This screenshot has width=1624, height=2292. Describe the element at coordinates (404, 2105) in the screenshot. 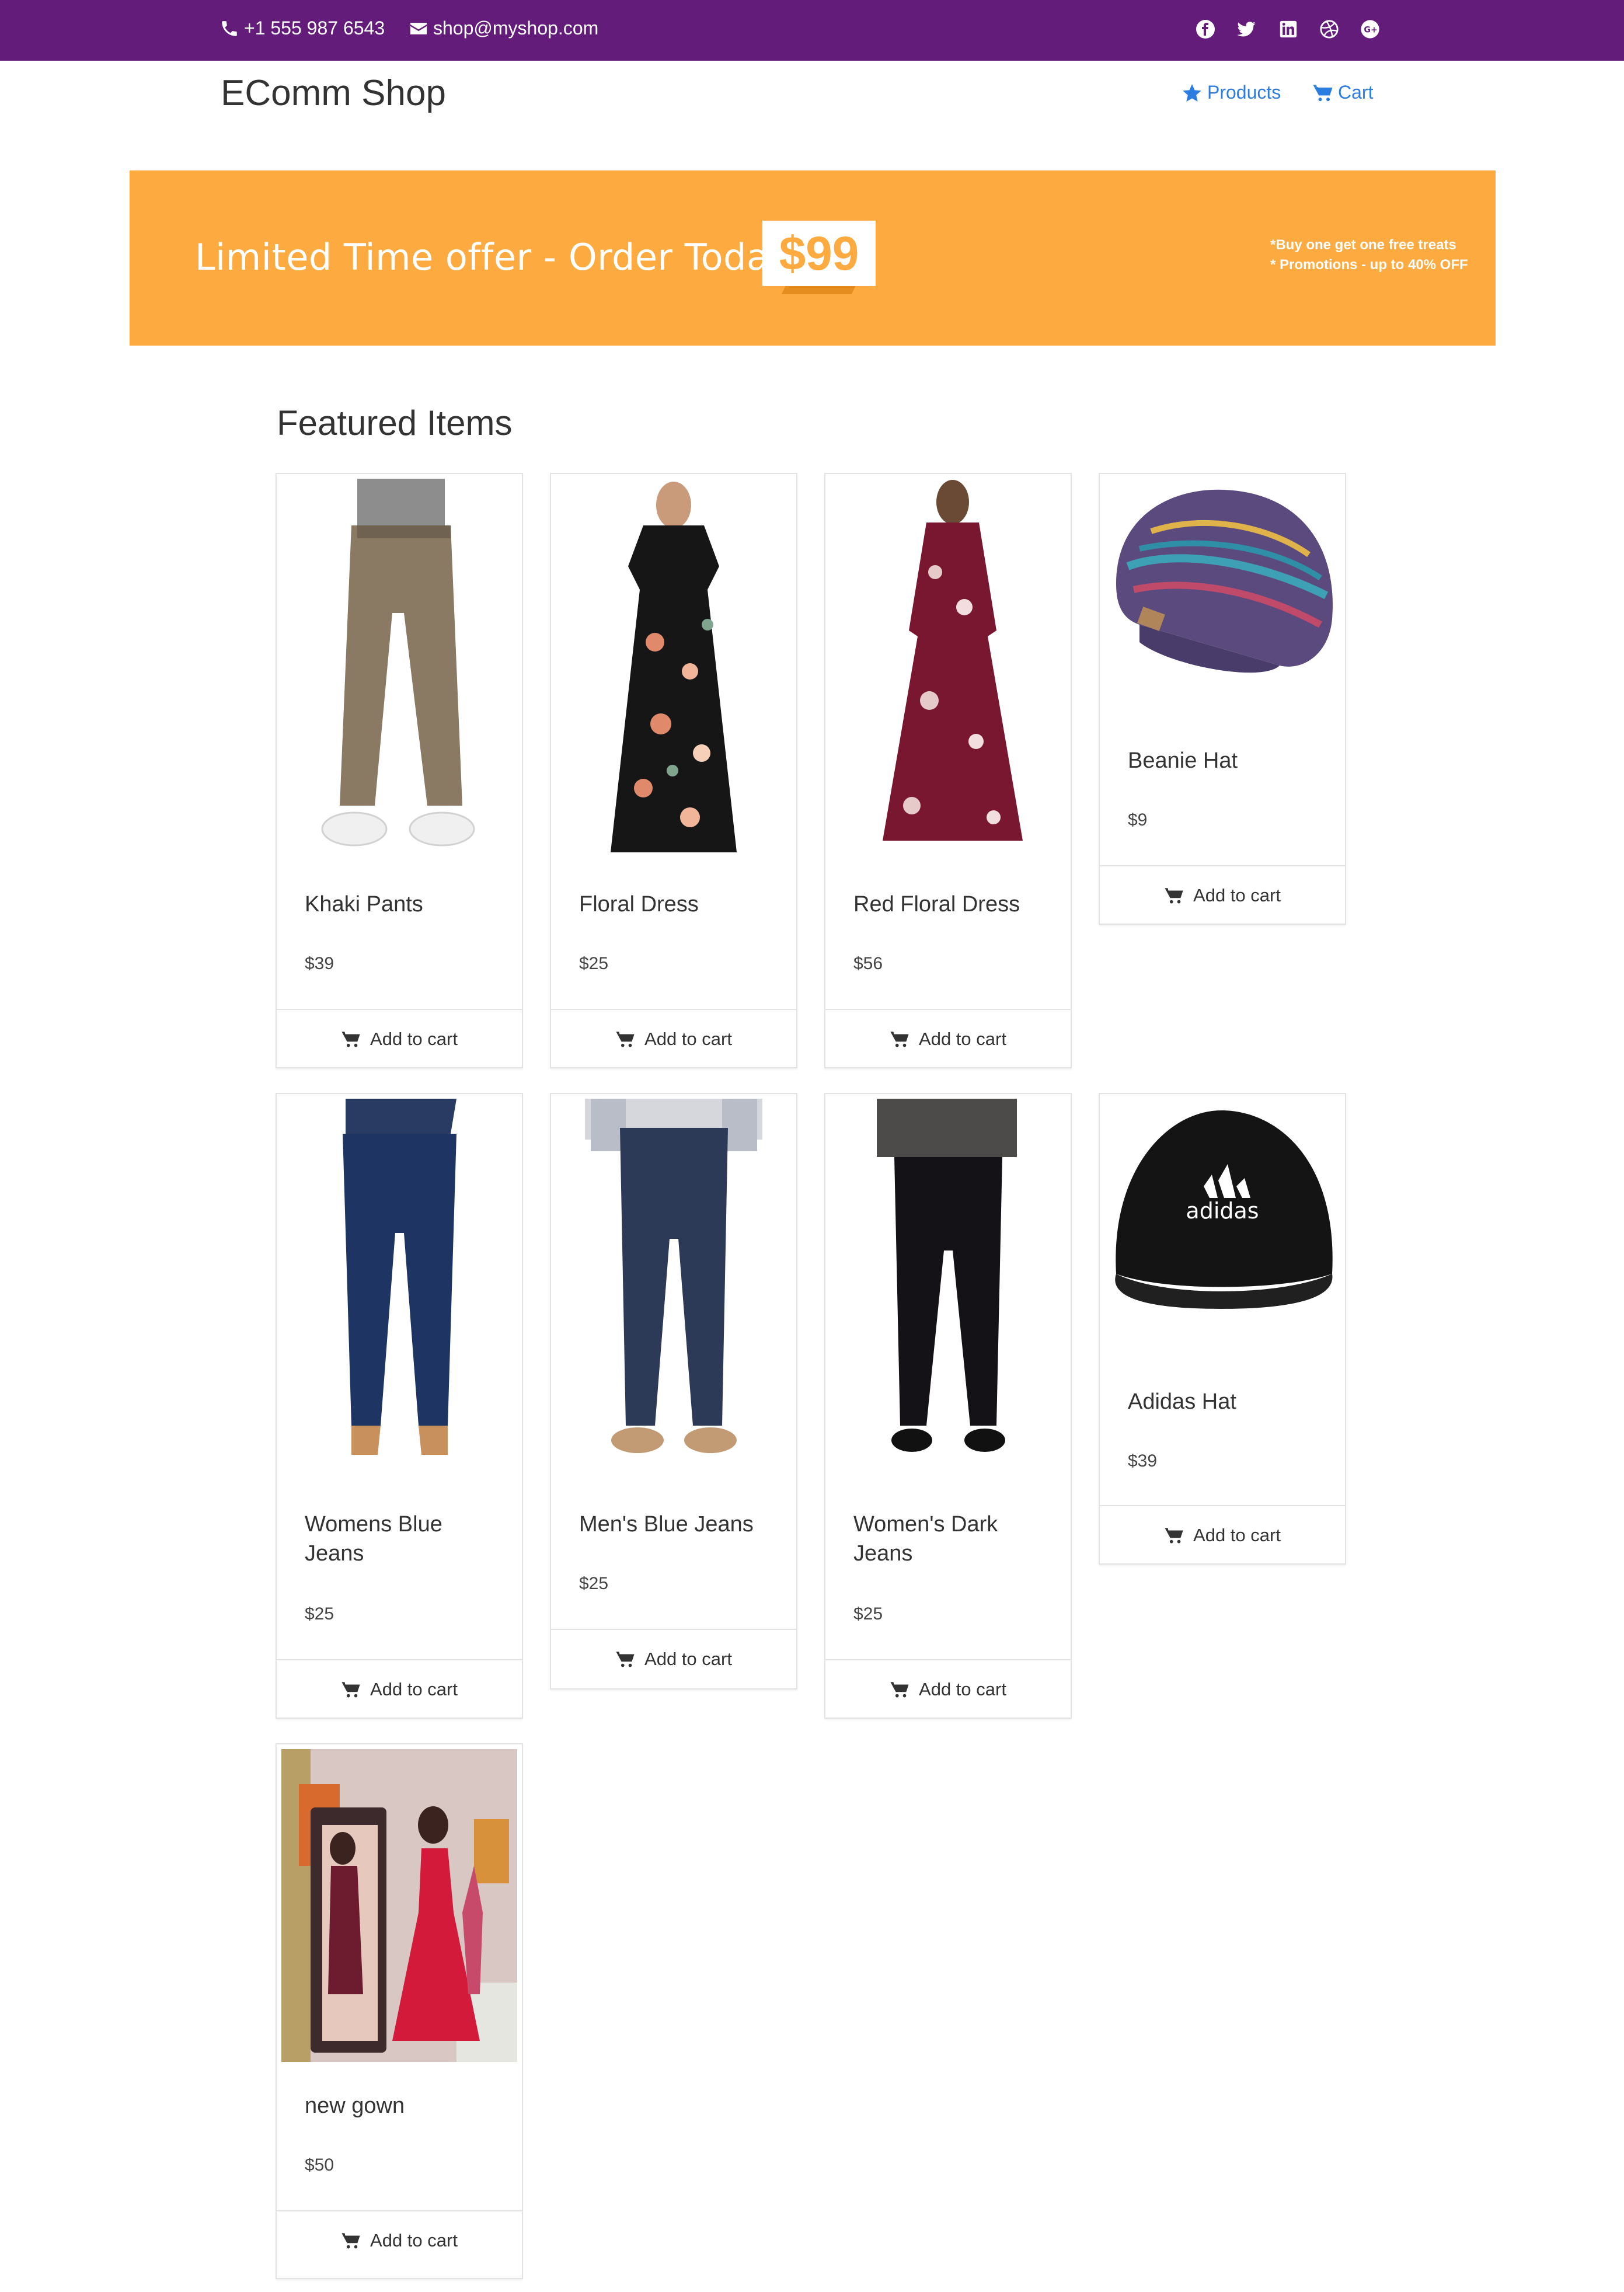

I see `product-name: new gown` at that location.